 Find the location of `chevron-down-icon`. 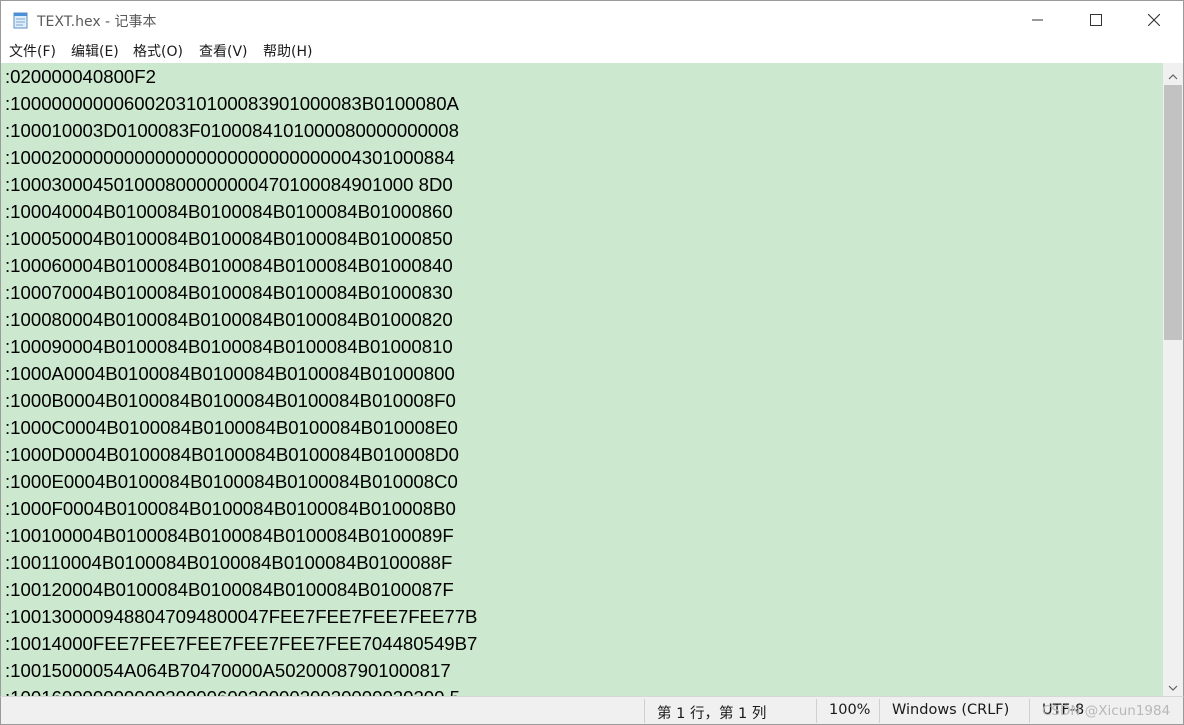

chevron-down-icon is located at coordinates (1173, 685).